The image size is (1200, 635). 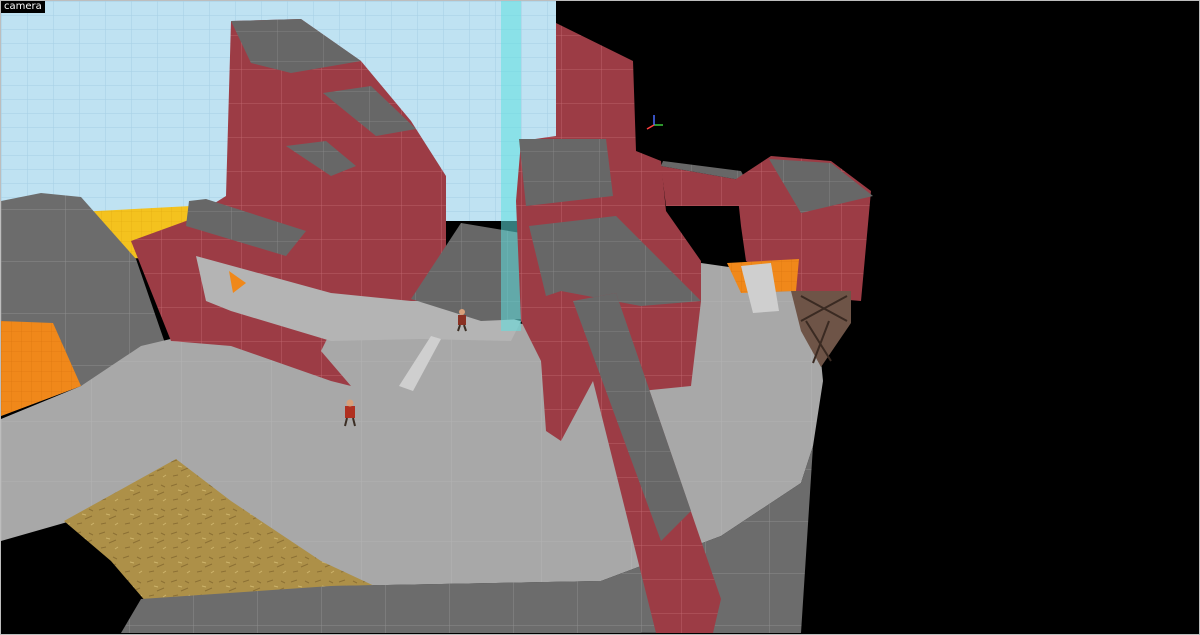 I want to click on viewport-title: camera, so click(x=23, y=7).